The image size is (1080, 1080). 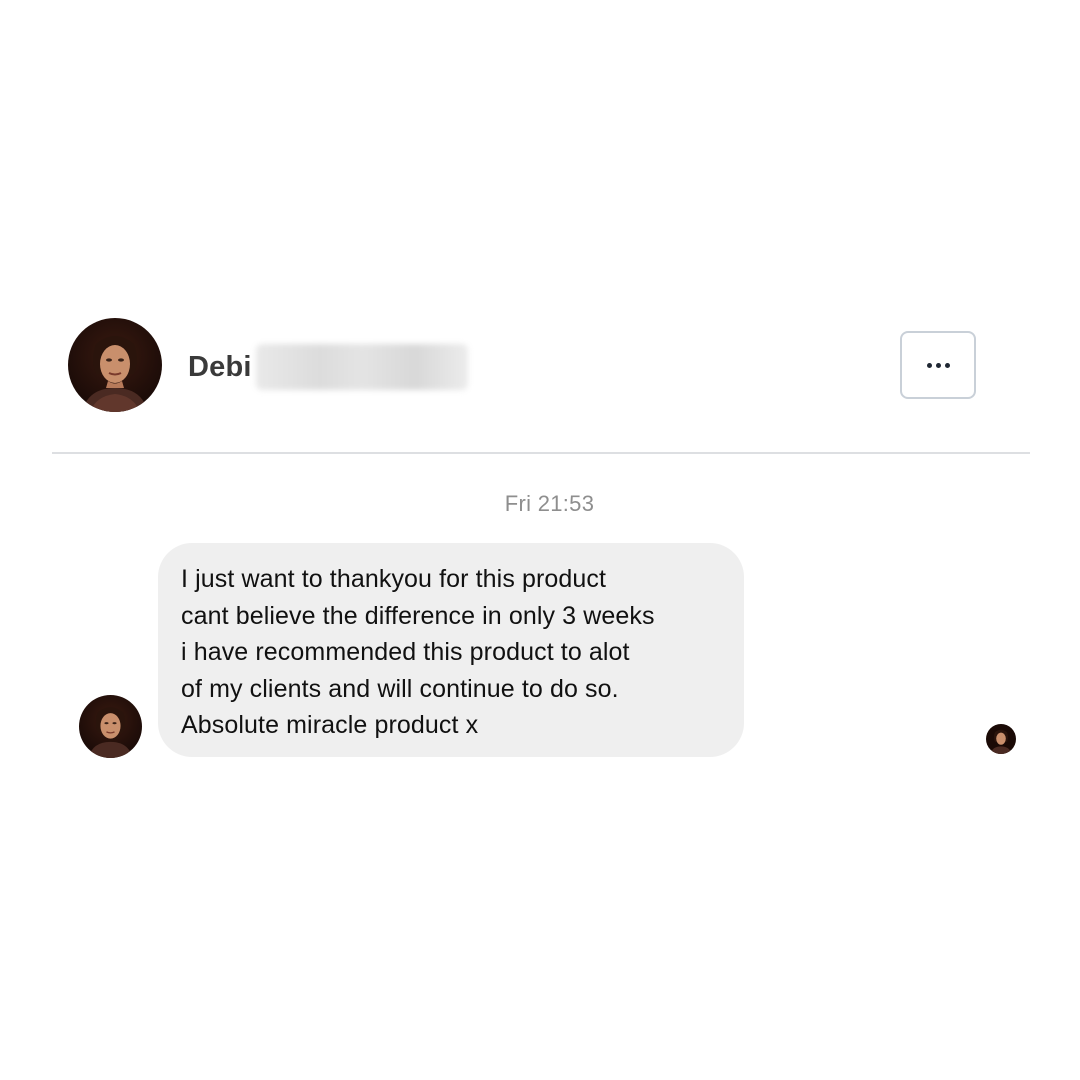 I want to click on contact-last-name-redacted, so click(x=361, y=367).